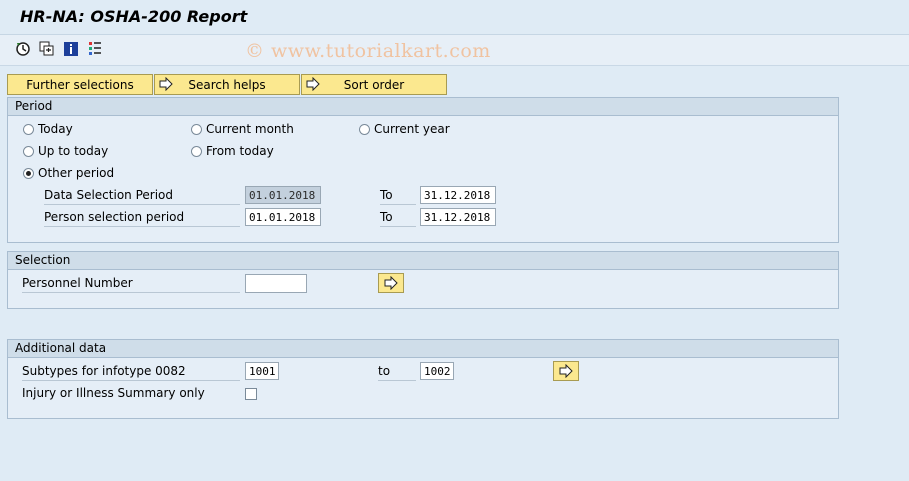 This screenshot has height=481, width=909. What do you see at coordinates (368, 51) in the screenshot?
I see `watermark: © www.tutorialkart.com` at bounding box center [368, 51].